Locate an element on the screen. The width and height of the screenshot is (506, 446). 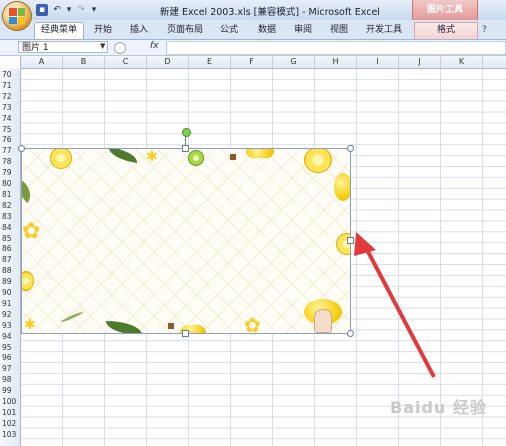
resize-handle-bottom is located at coordinates (185, 333).